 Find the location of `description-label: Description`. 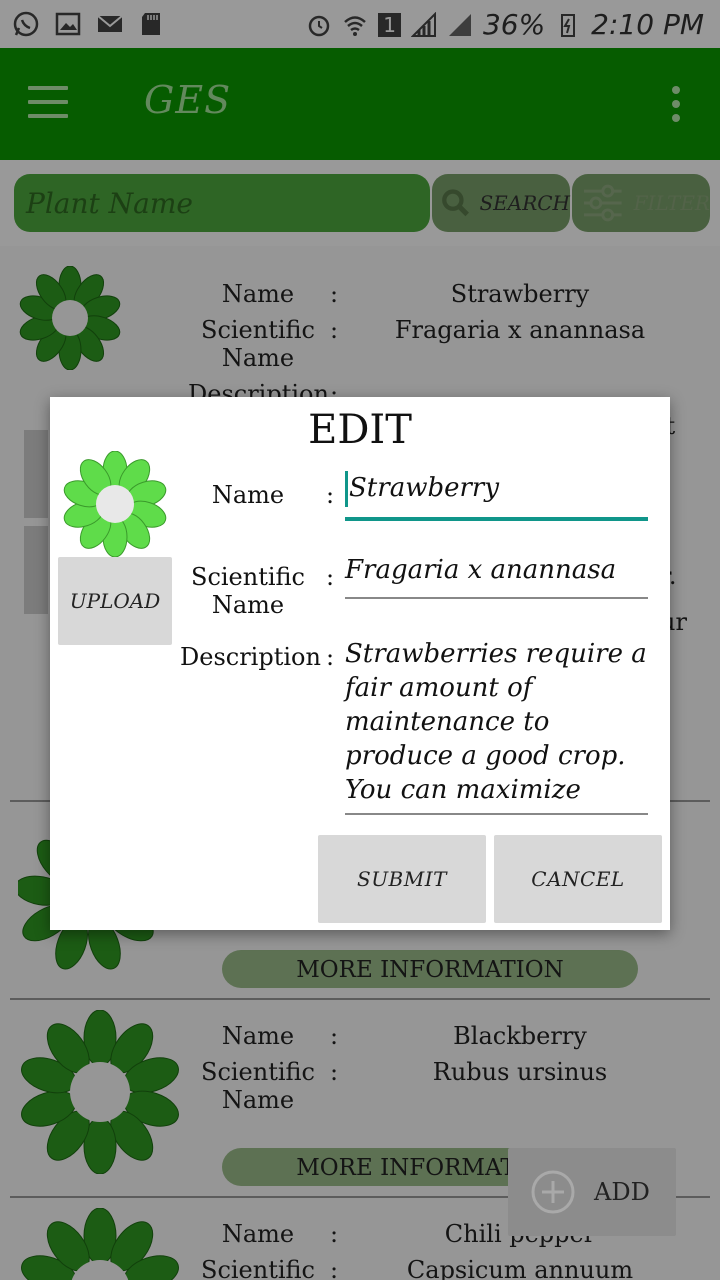

description-label: Description is located at coordinates (250, 657).